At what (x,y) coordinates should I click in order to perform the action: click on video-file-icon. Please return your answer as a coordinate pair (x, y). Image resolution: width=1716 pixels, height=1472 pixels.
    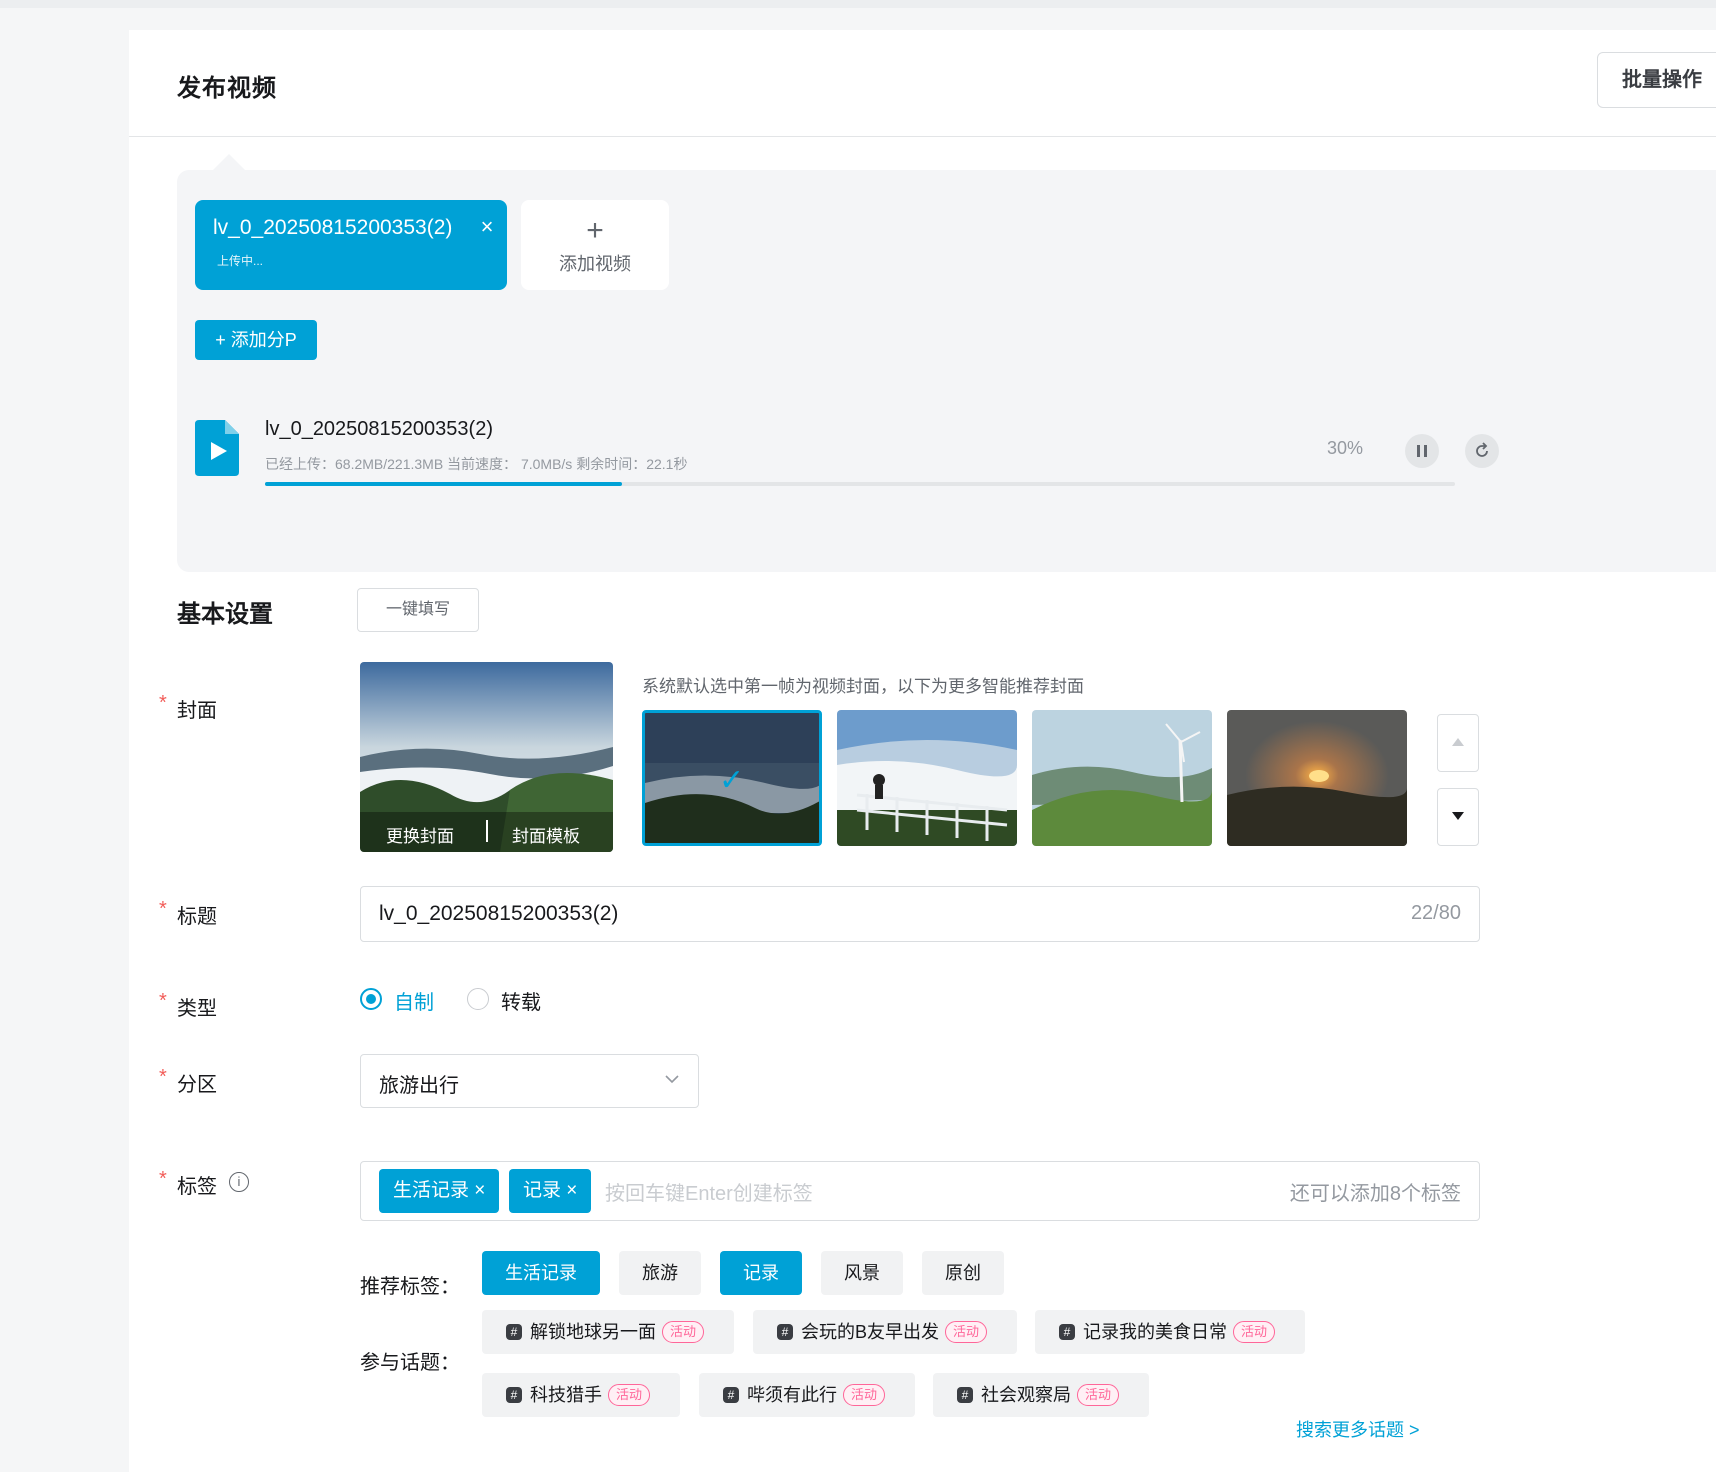
    Looking at the image, I should click on (217, 448).